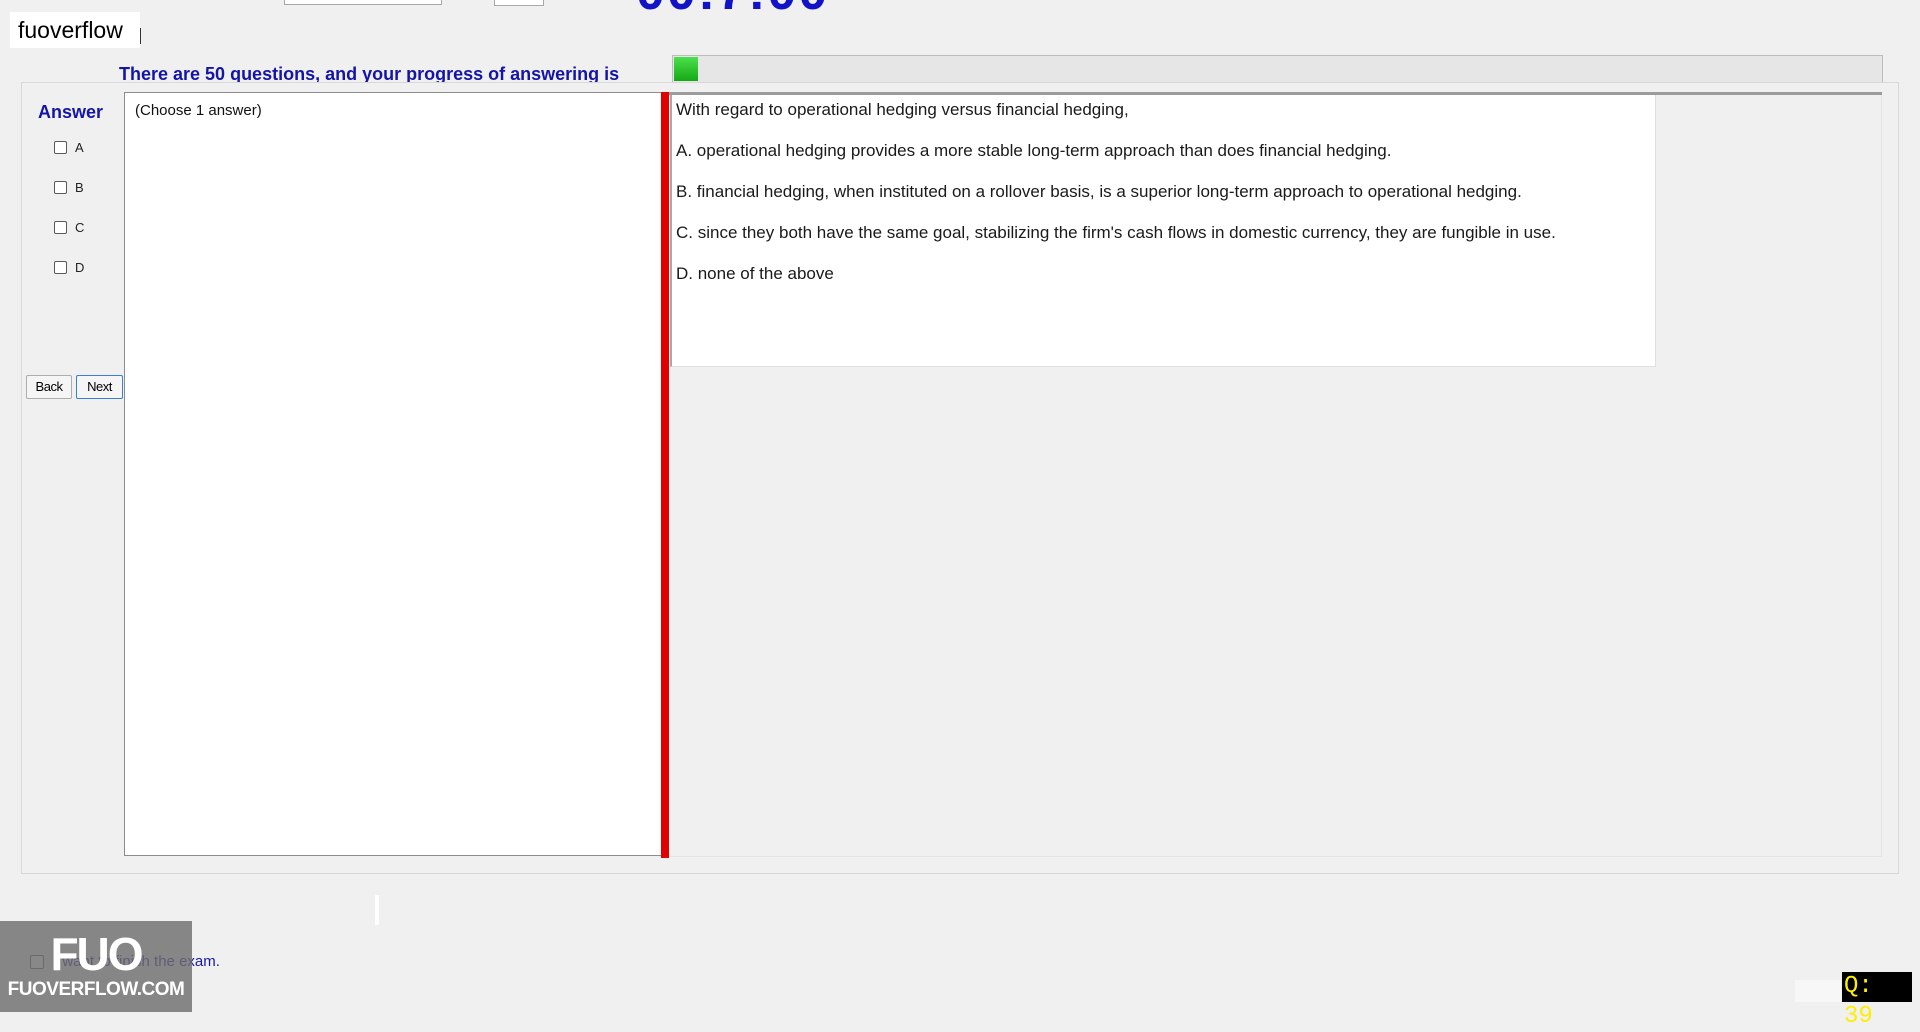 This screenshot has height=1032, width=1920. Describe the element at coordinates (363, 2) in the screenshot. I see `top-combo-box` at that location.